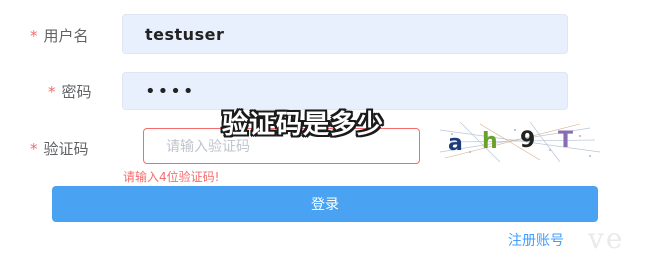 The image size is (650, 260). Describe the element at coordinates (455, 143) in the screenshot. I see `captcha-char: a` at that location.